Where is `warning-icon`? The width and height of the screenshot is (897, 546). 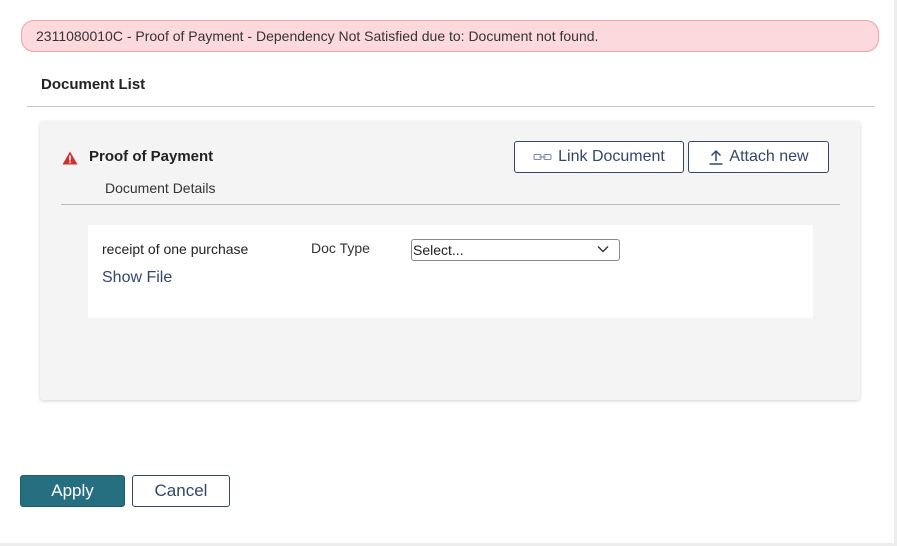
warning-icon is located at coordinates (70, 158).